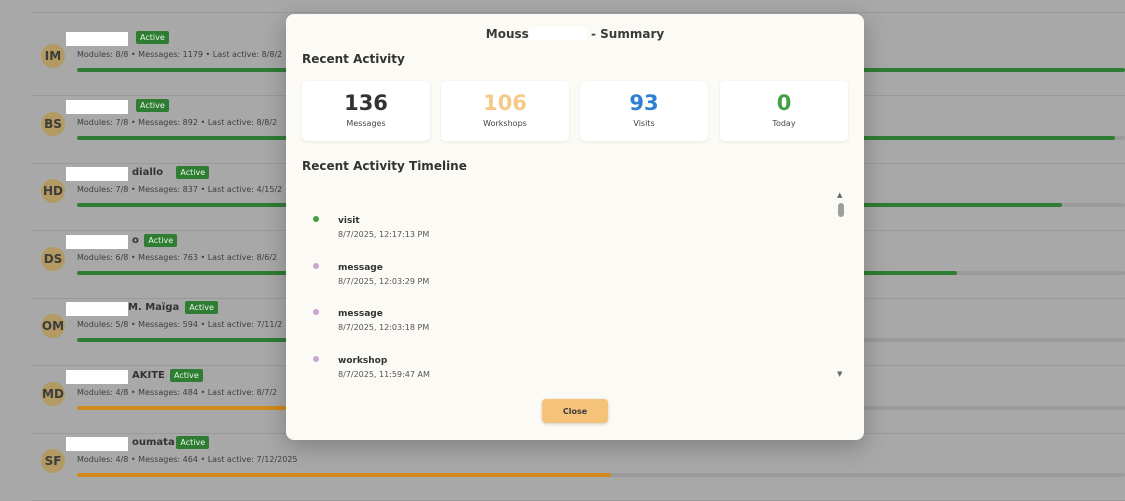  Describe the element at coordinates (153, 442) in the screenshot. I see `user-name: oumata` at that location.